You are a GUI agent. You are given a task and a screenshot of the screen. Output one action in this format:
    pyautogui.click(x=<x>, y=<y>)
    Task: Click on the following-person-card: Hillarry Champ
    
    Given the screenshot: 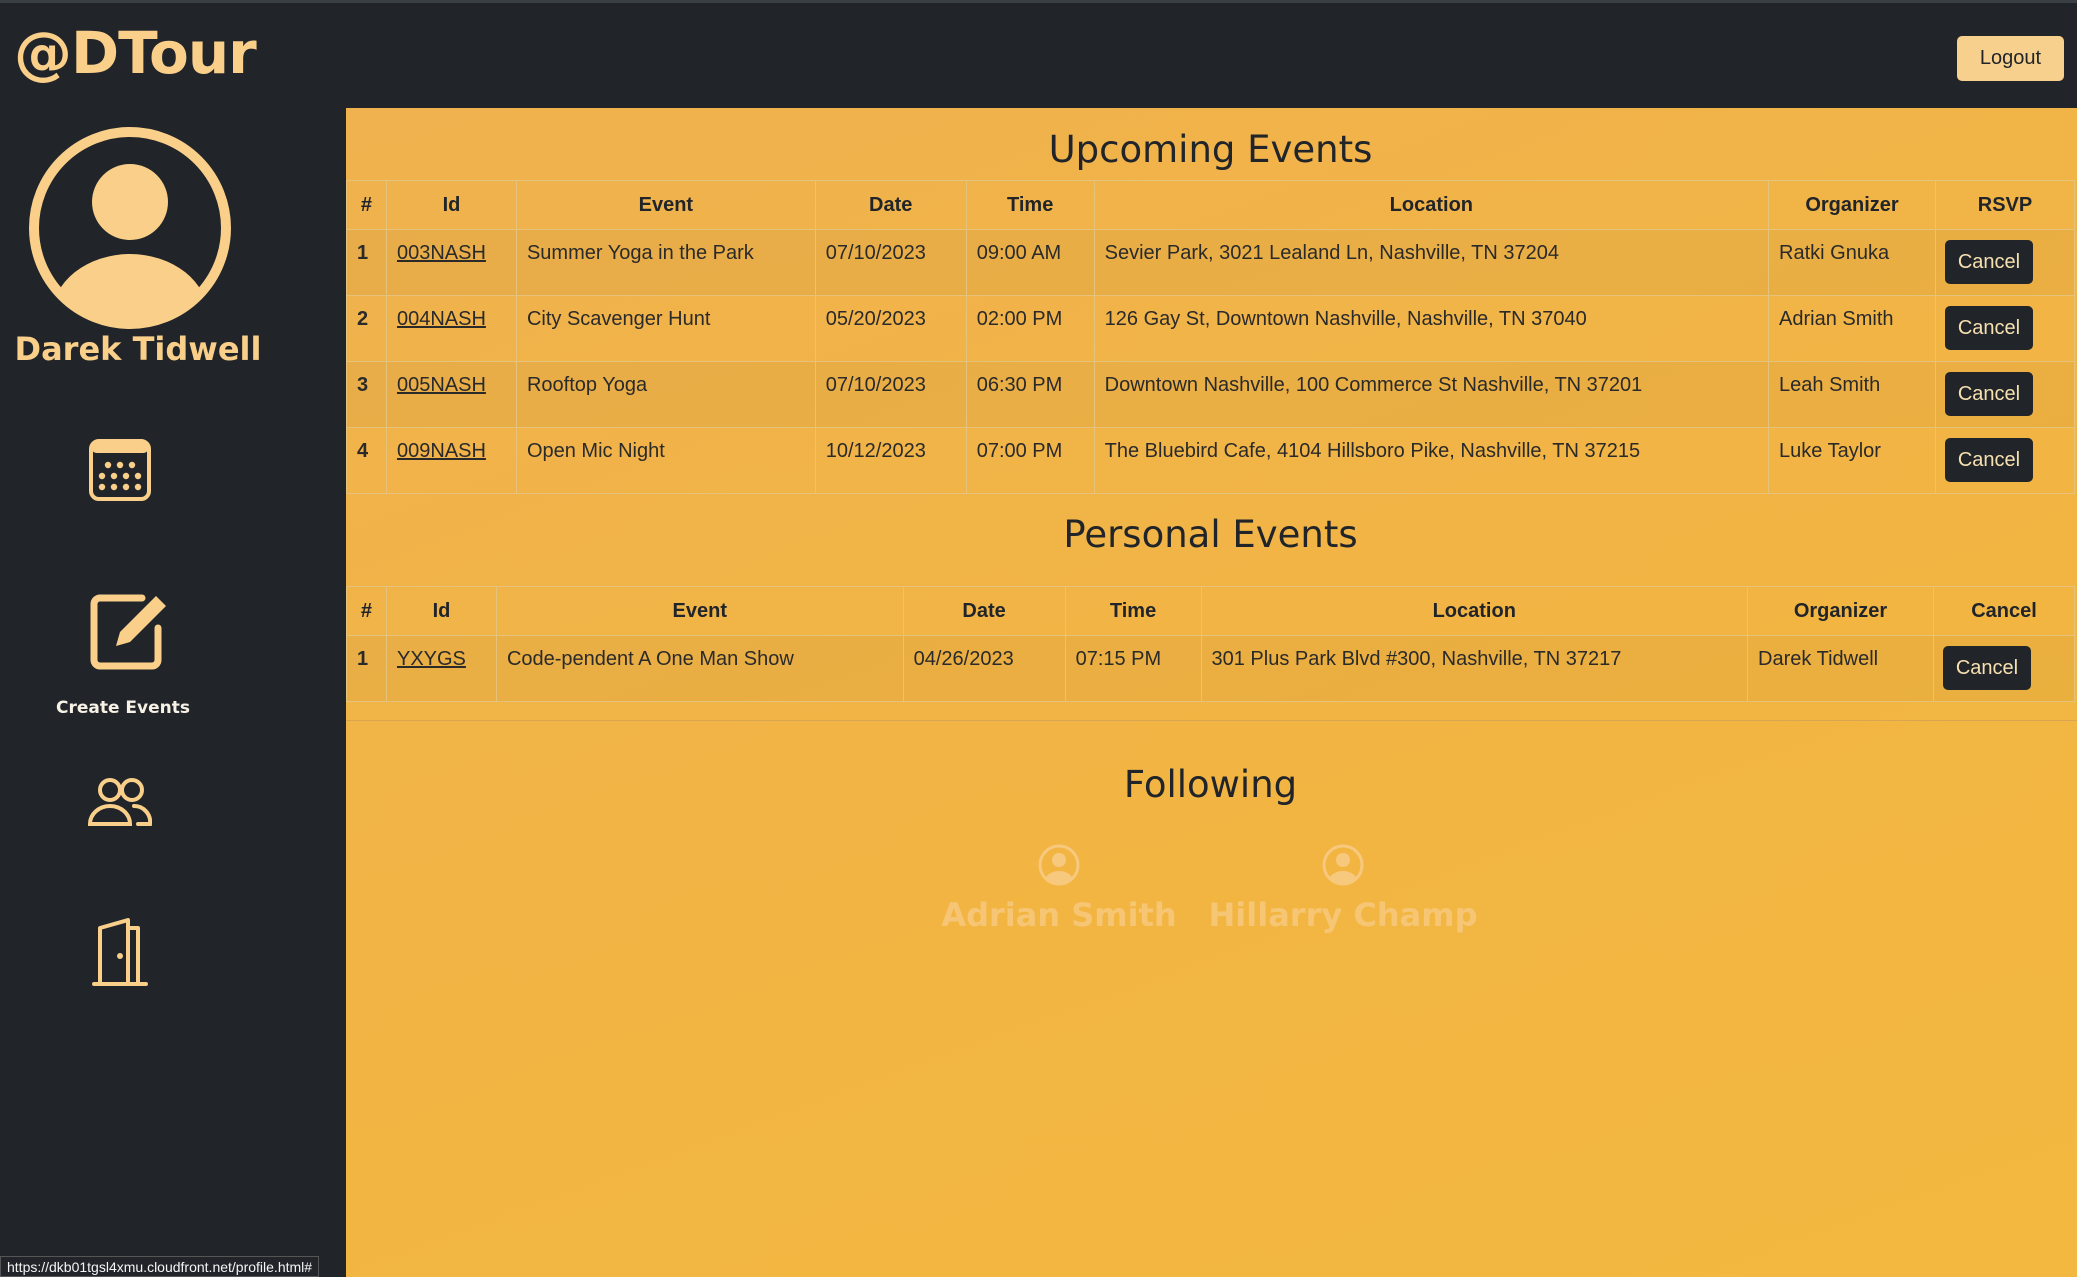 What is the action you would take?
    pyautogui.click(x=1343, y=888)
    